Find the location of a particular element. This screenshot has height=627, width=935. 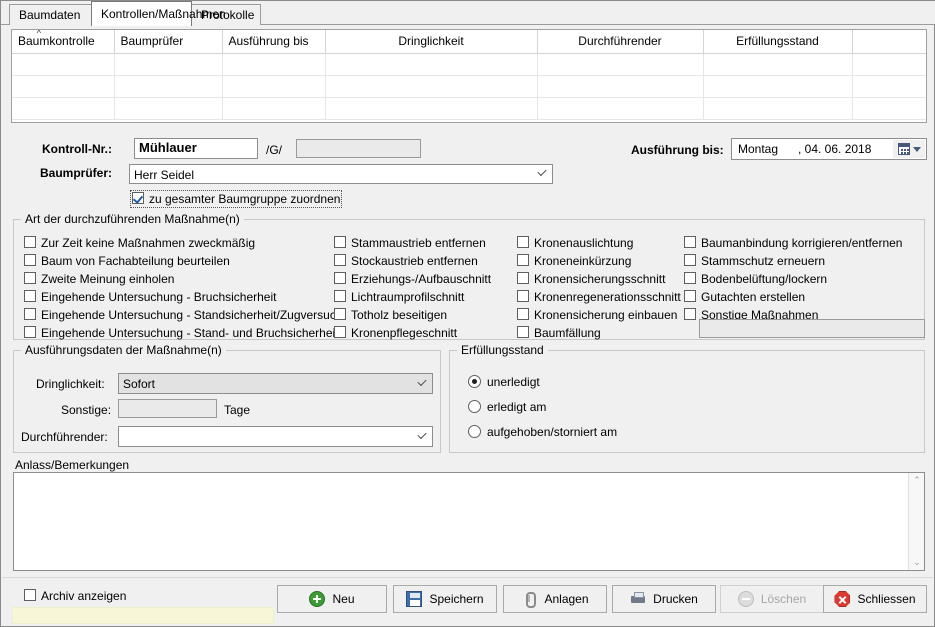

datepicker-date: , 04. 06. 2018 is located at coordinates (835, 149).